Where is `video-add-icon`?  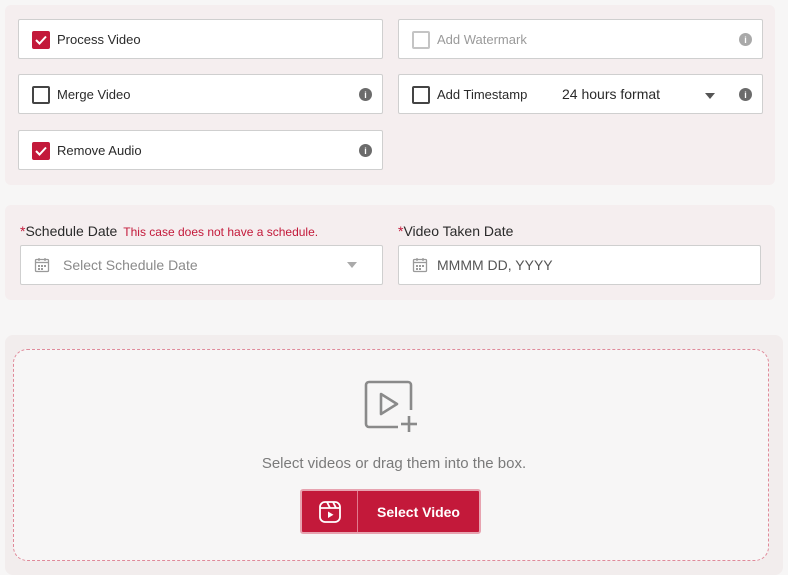
video-add-icon is located at coordinates (390, 406).